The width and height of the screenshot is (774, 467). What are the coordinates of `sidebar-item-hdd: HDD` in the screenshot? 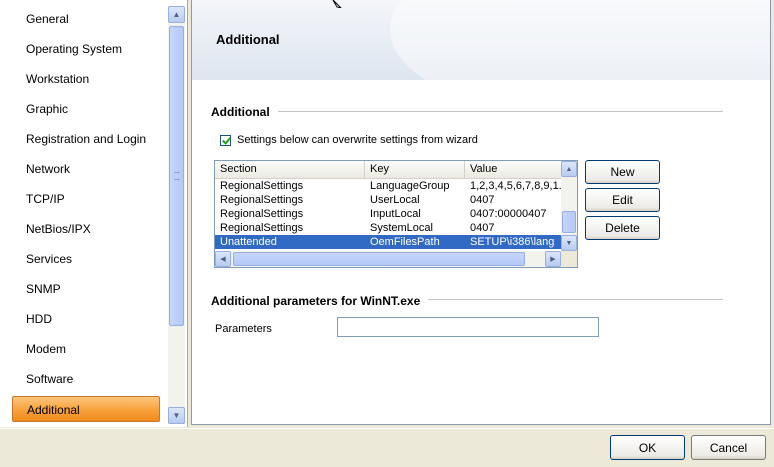 It's located at (86, 319).